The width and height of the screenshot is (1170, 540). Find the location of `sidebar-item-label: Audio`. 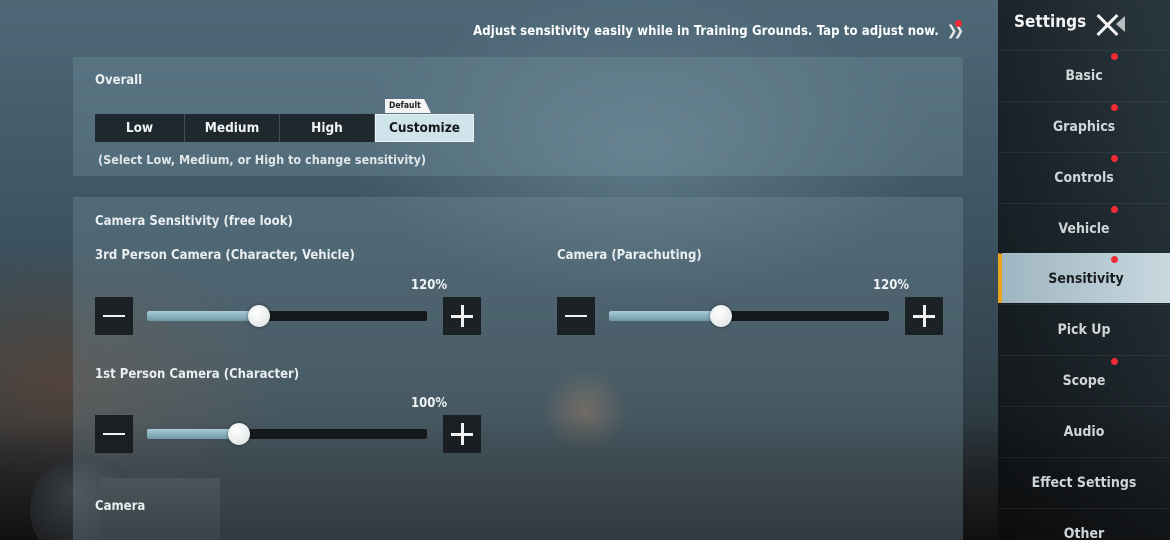

sidebar-item-label: Audio is located at coordinates (1084, 431).